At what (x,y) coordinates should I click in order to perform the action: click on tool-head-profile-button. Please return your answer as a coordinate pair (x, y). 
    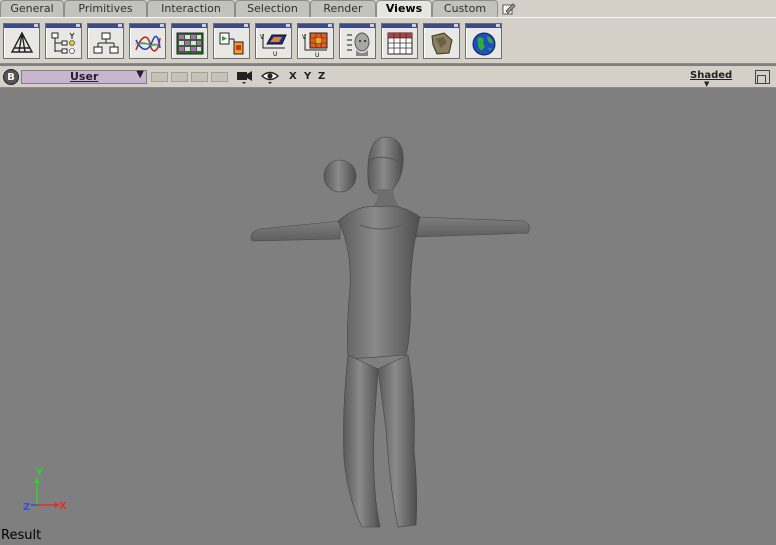
    Looking at the image, I should click on (357, 41).